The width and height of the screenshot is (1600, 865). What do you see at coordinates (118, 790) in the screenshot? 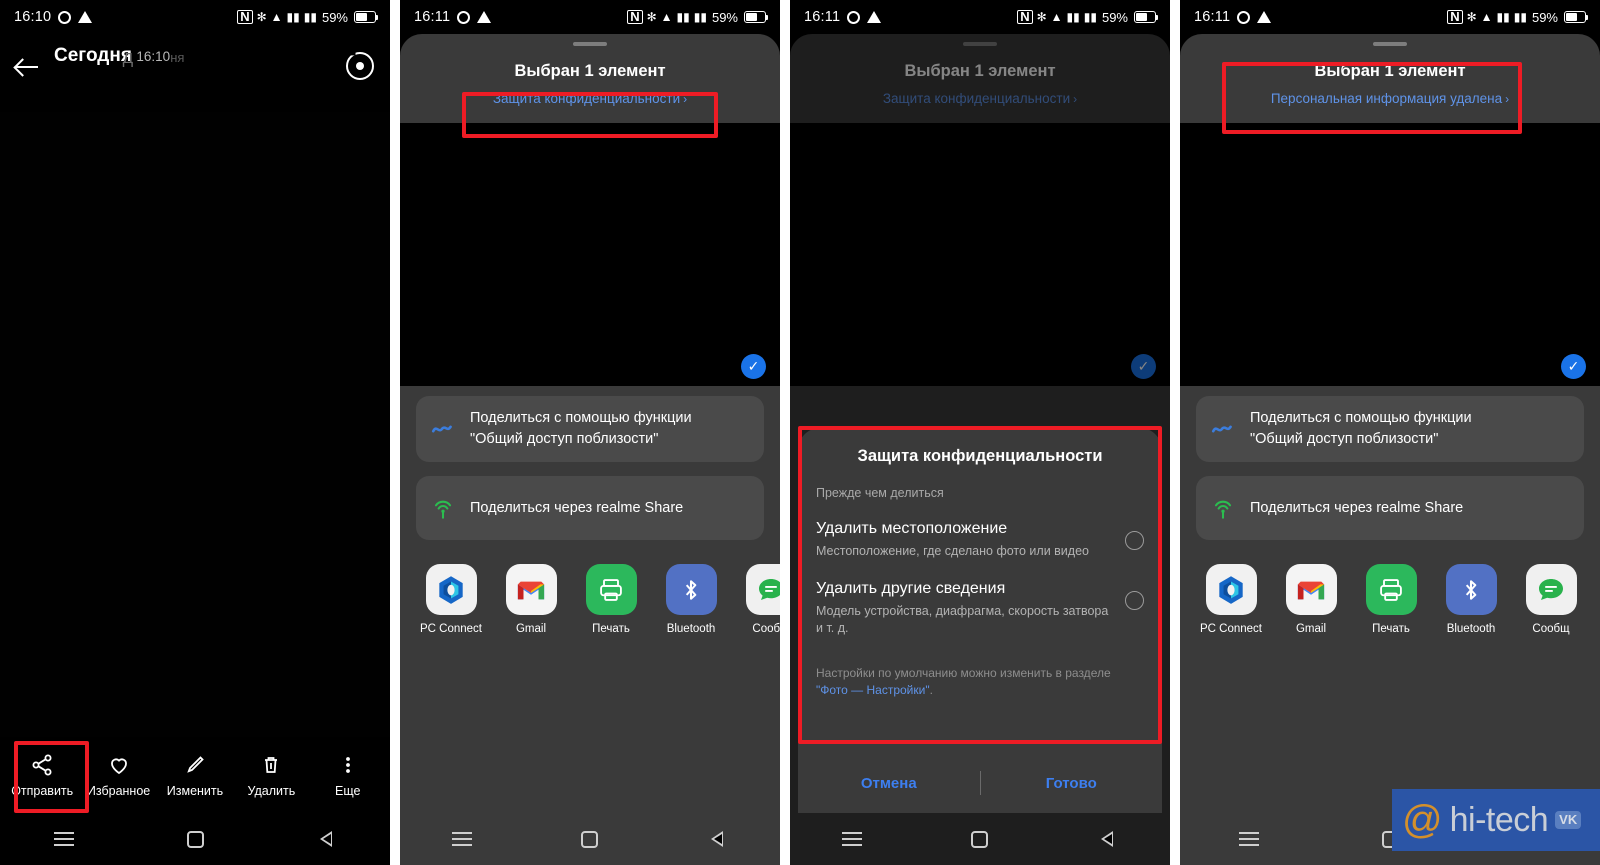
I see `toolbar-label: Избранное` at bounding box center [118, 790].